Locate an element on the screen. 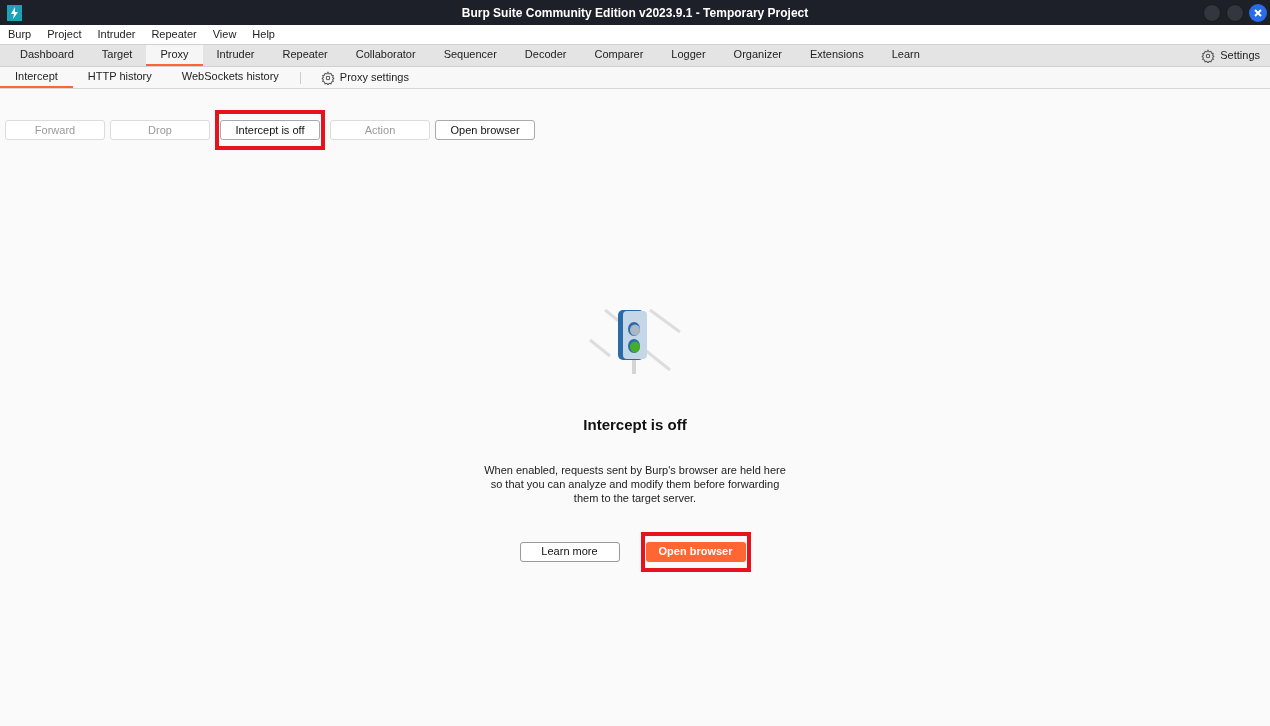 The image size is (1270, 726). menu-item: Project is located at coordinates (64, 34).